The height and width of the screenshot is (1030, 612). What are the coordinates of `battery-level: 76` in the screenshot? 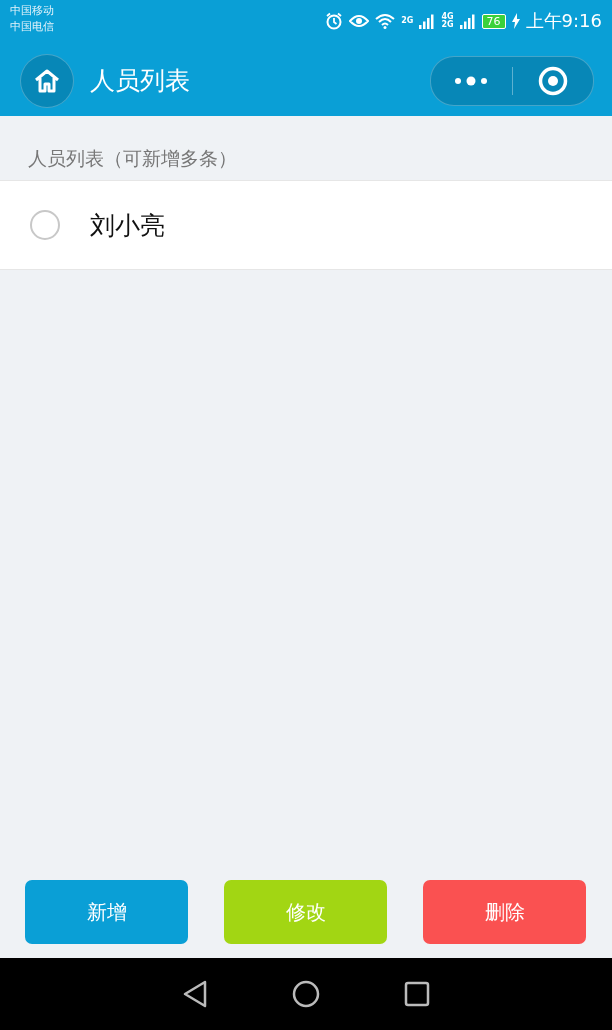 It's located at (493, 21).